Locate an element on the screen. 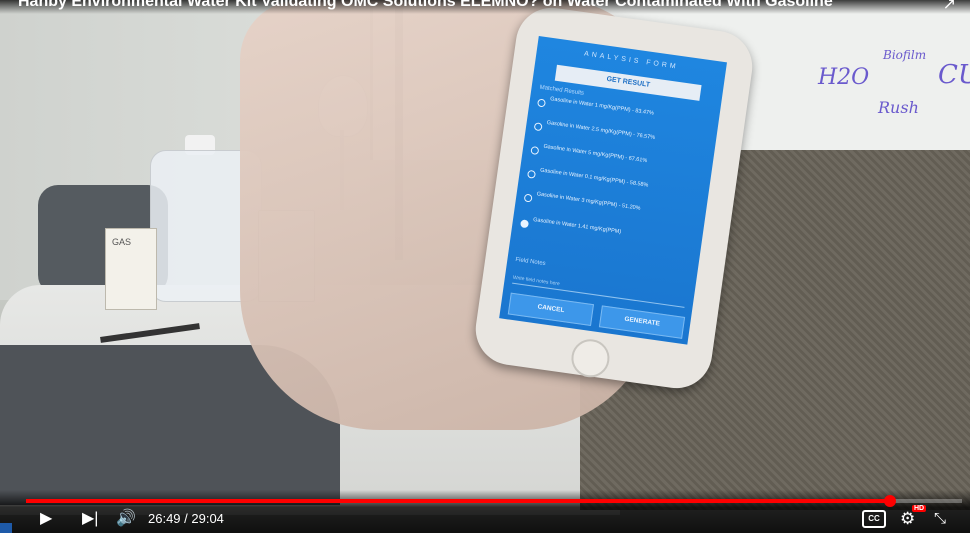 This screenshot has width=970, height=533. whiteboard-text: CU is located at coordinates (954, 75).